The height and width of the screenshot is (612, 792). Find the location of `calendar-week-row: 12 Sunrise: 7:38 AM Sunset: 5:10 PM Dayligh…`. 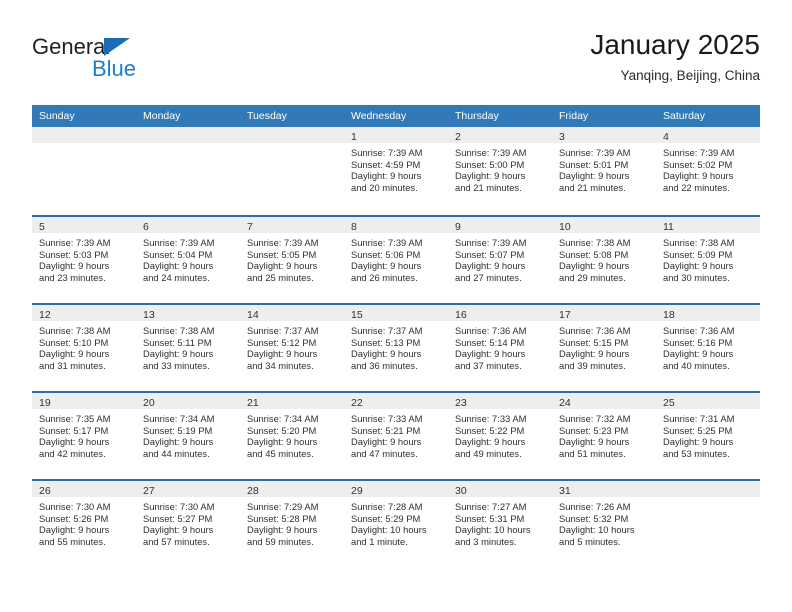

calendar-week-row: 12 Sunrise: 7:38 AM Sunset: 5:10 PM Dayligh… is located at coordinates (396, 347).